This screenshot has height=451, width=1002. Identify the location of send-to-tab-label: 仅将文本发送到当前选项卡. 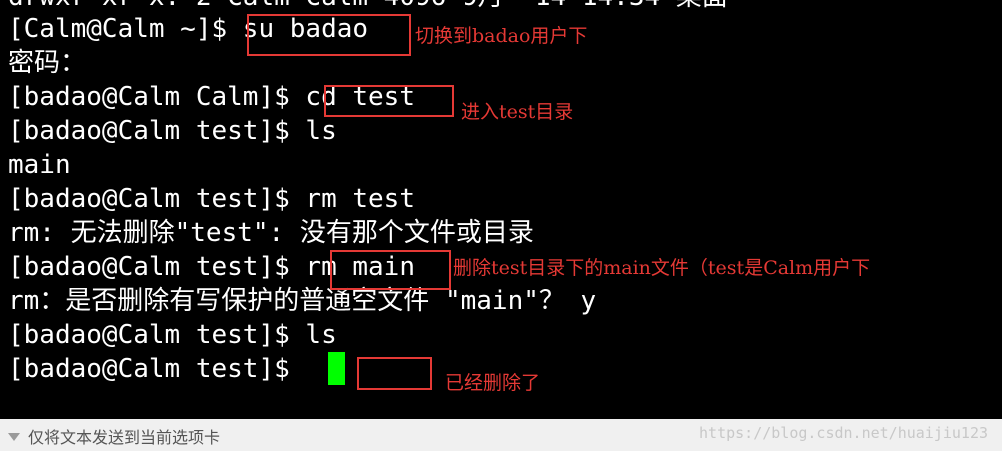
(124, 437).